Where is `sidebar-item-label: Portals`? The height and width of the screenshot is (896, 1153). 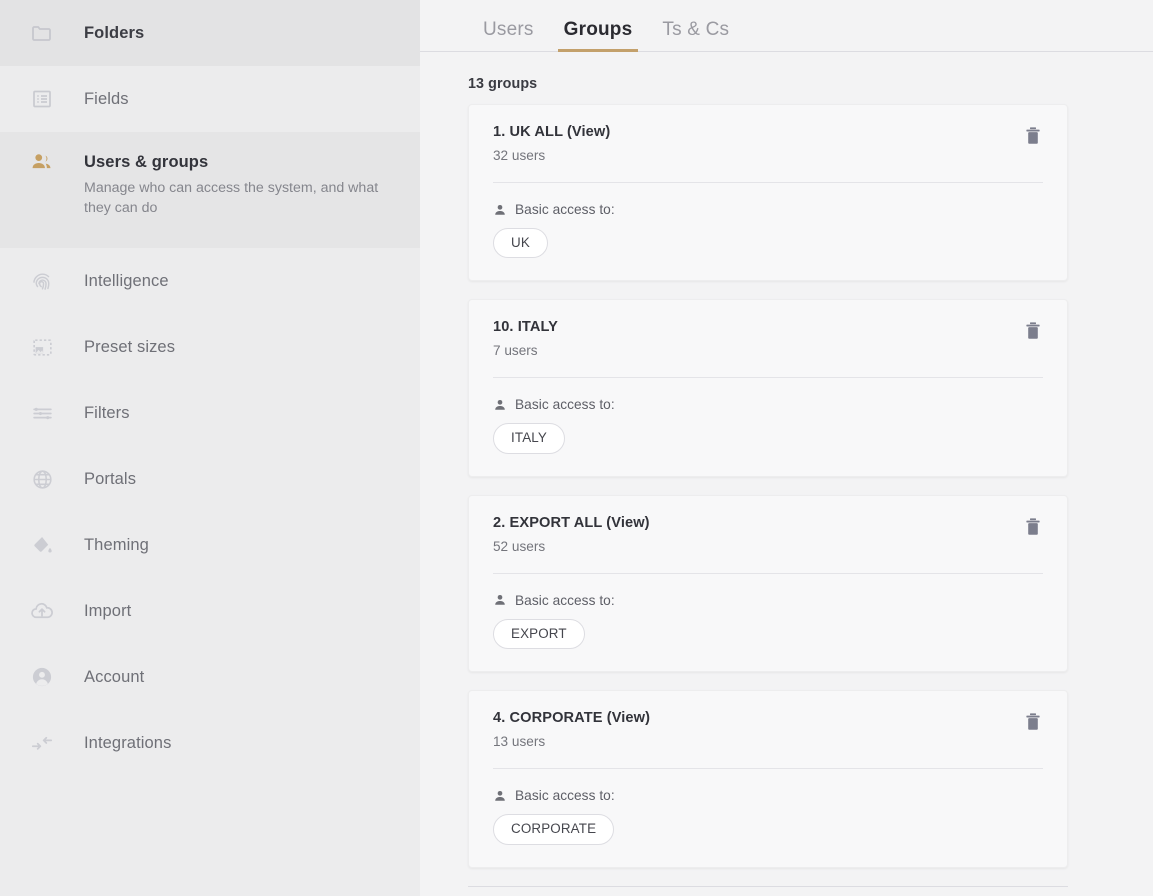
sidebar-item-label: Portals is located at coordinates (110, 478).